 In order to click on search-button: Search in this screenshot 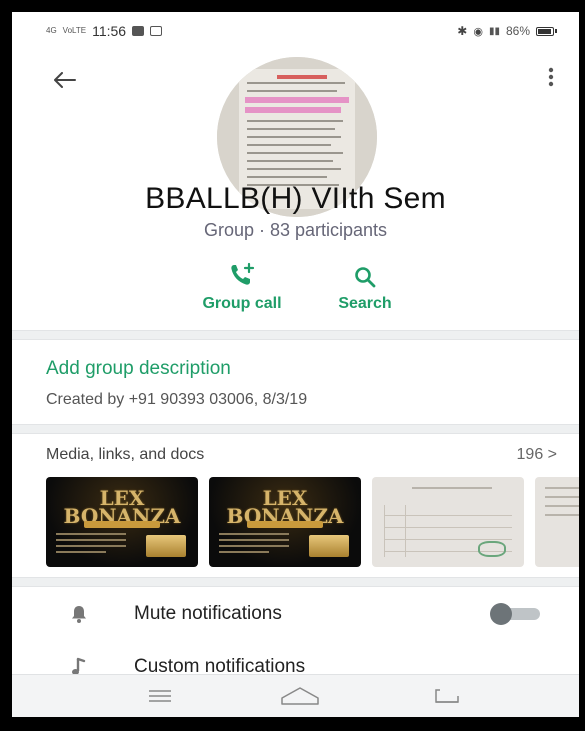, I will do `click(365, 285)`.